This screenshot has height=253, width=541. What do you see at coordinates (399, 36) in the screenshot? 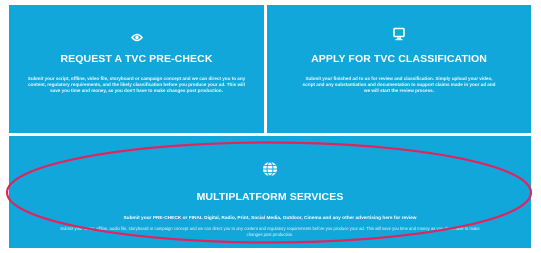
I see `monitor-icon` at bounding box center [399, 36].